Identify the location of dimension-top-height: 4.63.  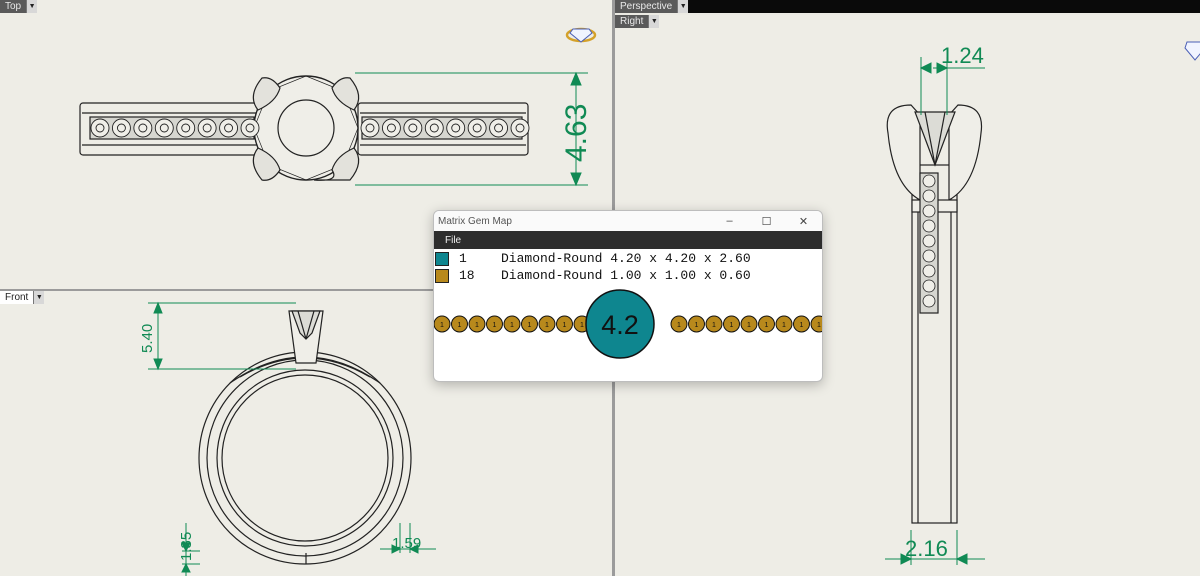
(576, 133).